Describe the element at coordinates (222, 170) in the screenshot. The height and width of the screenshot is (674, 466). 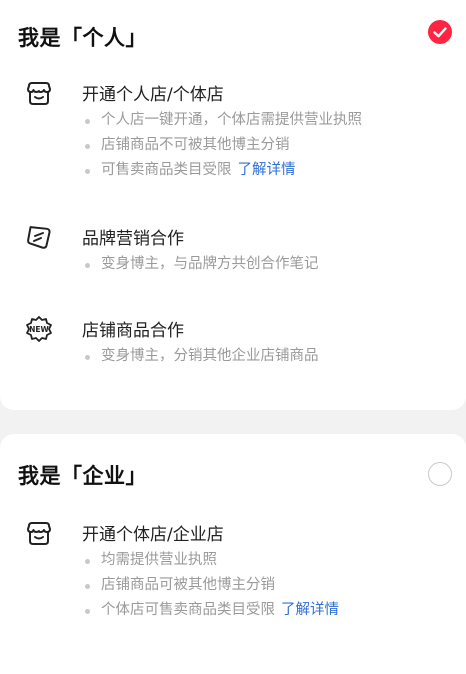
I see `list-item: 可售卖商品类目受限 了解详情` at that location.